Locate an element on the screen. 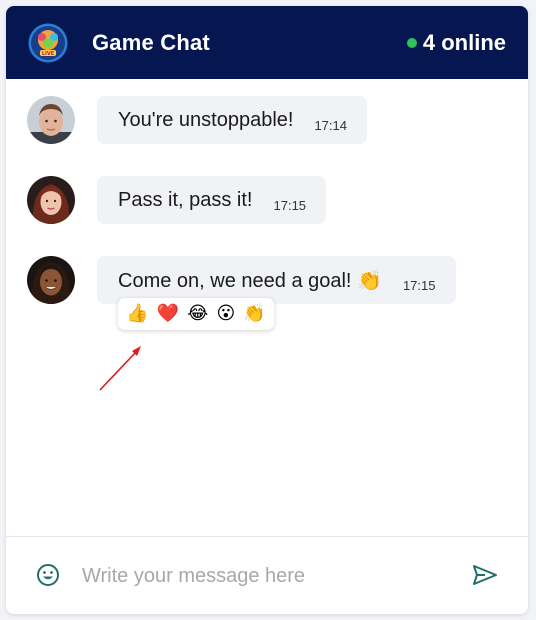 Image resolution: width=536 pixels, height=620 pixels. online-count: 4 online is located at coordinates (464, 42).